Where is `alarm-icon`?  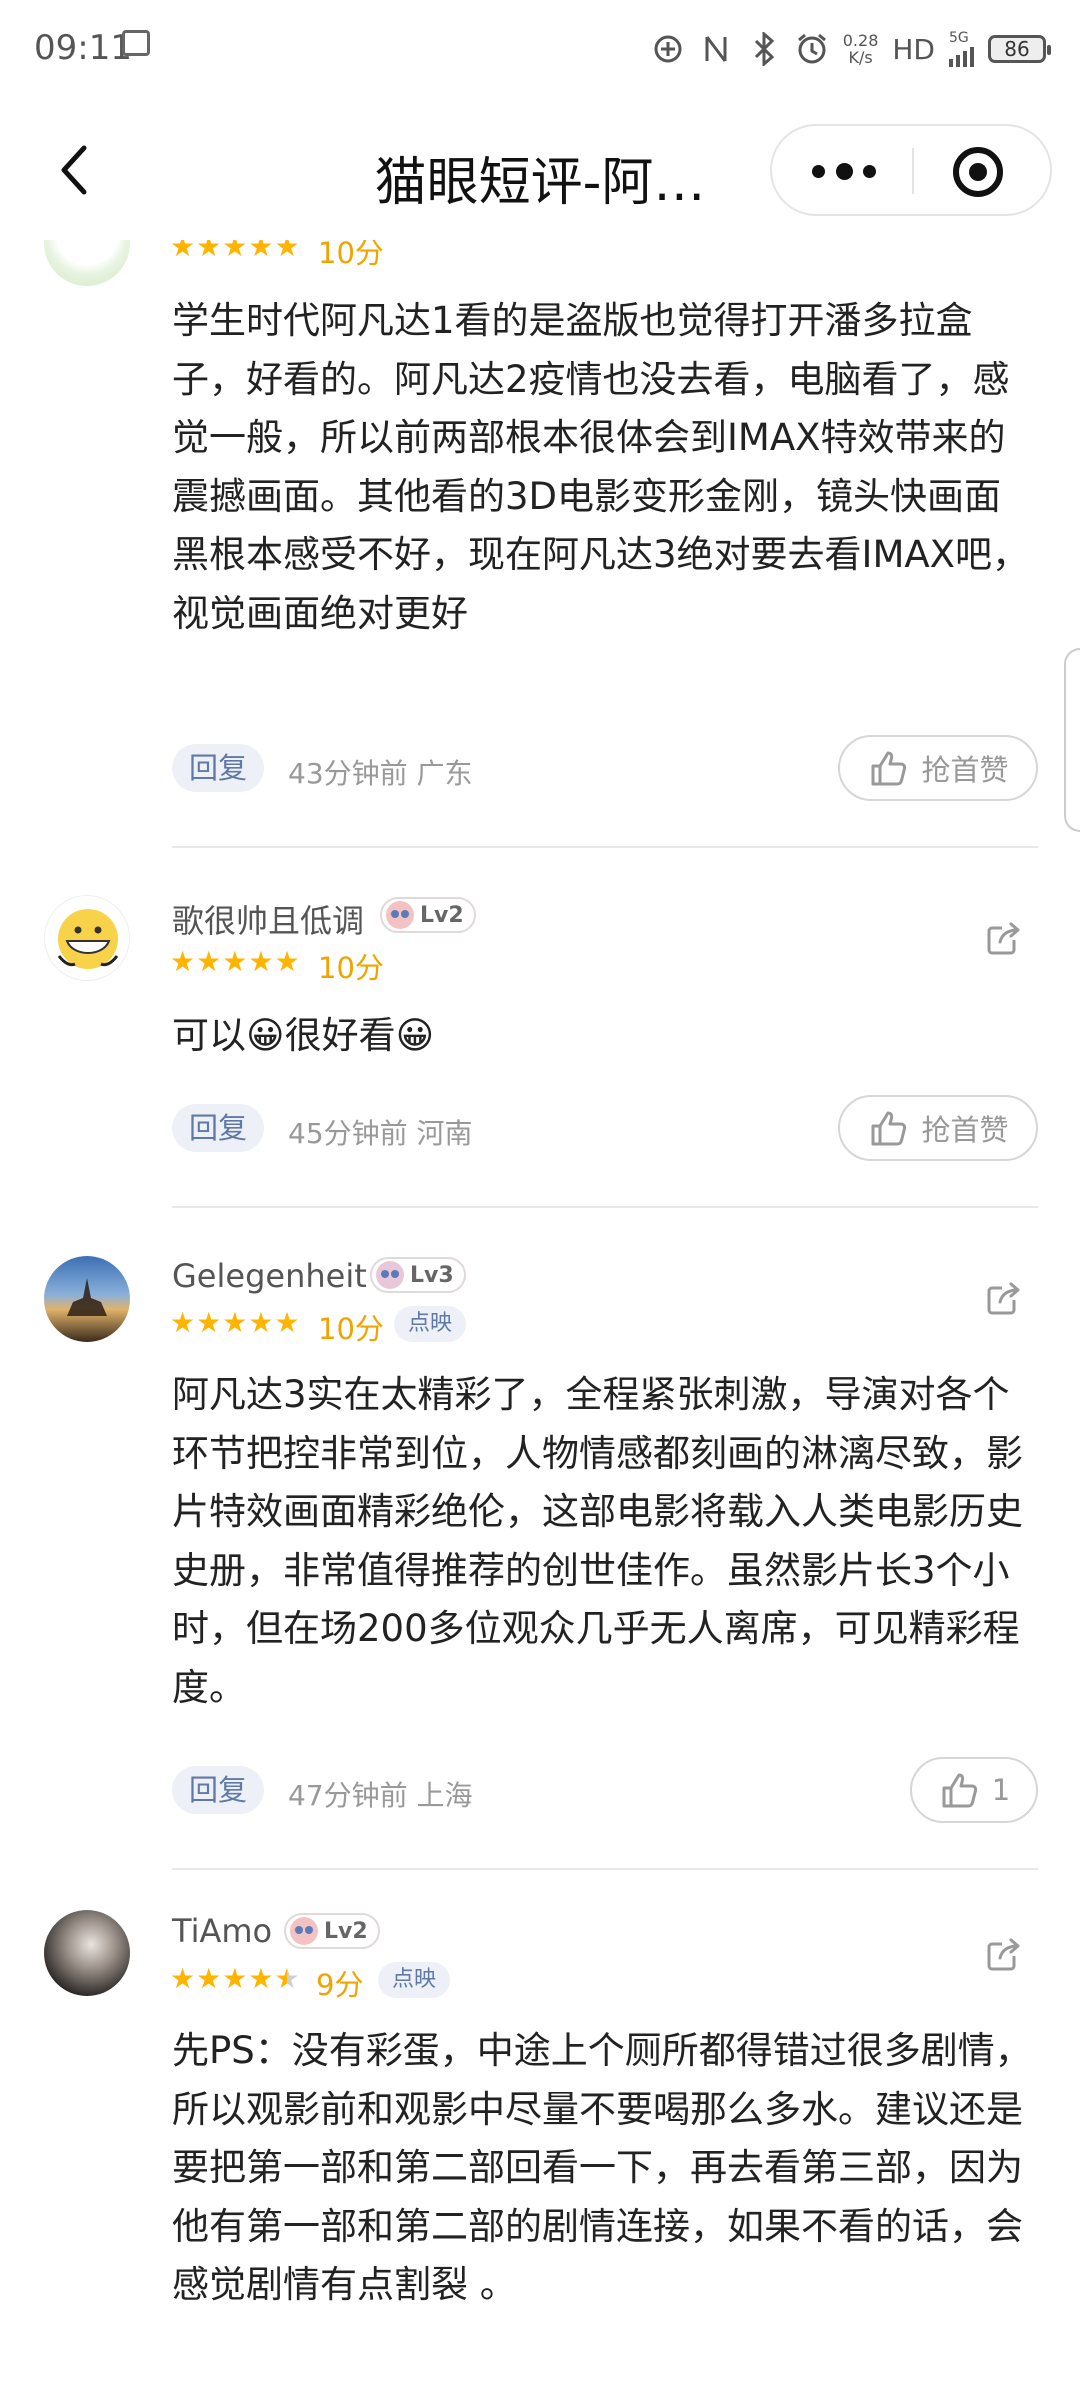
alarm-icon is located at coordinates (812, 49).